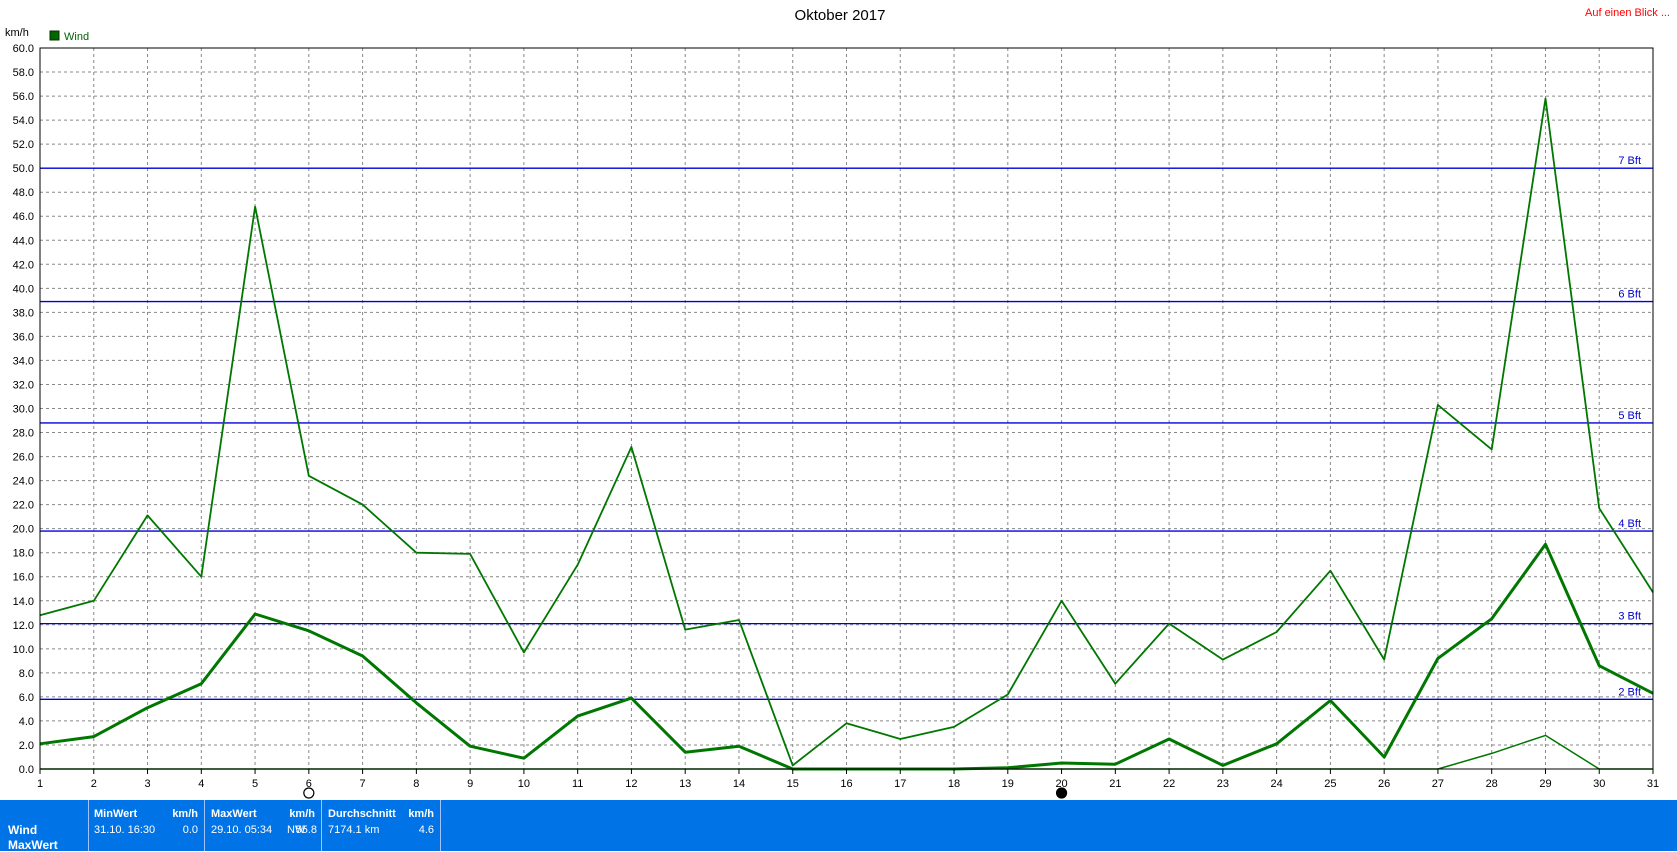 The image size is (1677, 852). Describe the element at coordinates (190, 830) in the screenshot. I see `stats-min-value: 0.0` at that location.